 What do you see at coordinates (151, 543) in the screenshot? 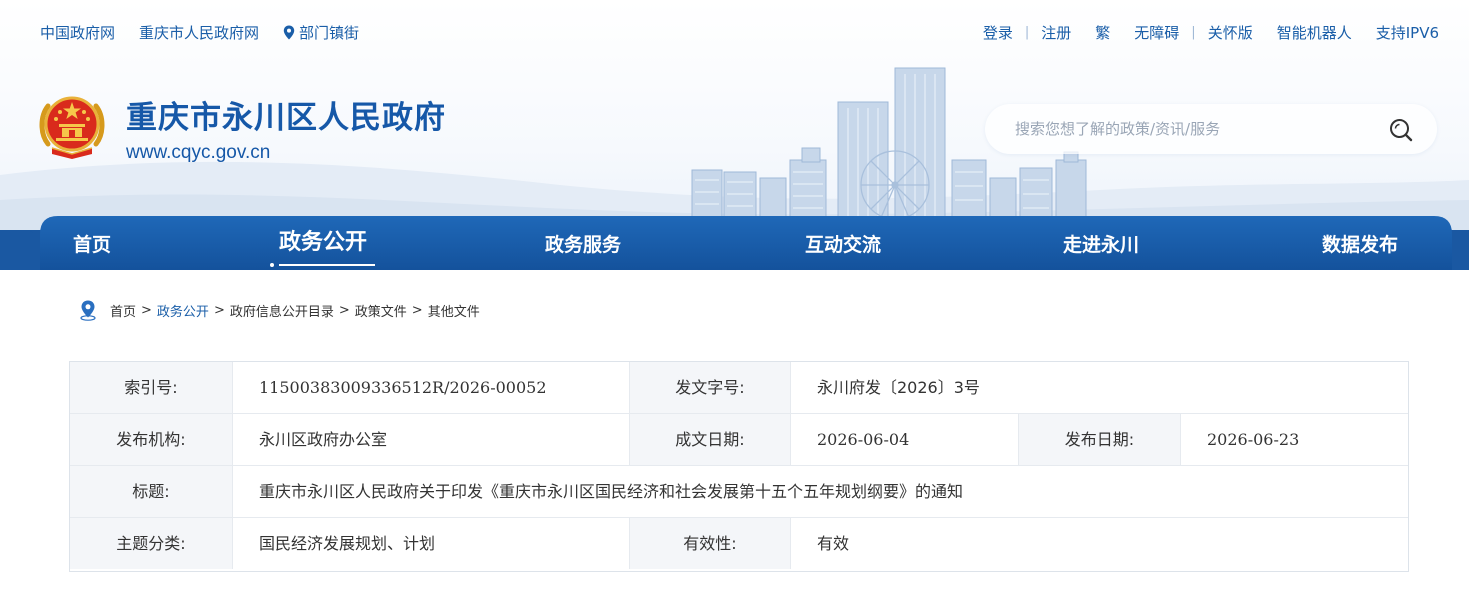
I see `topic-label: 主题分类:` at bounding box center [151, 543].